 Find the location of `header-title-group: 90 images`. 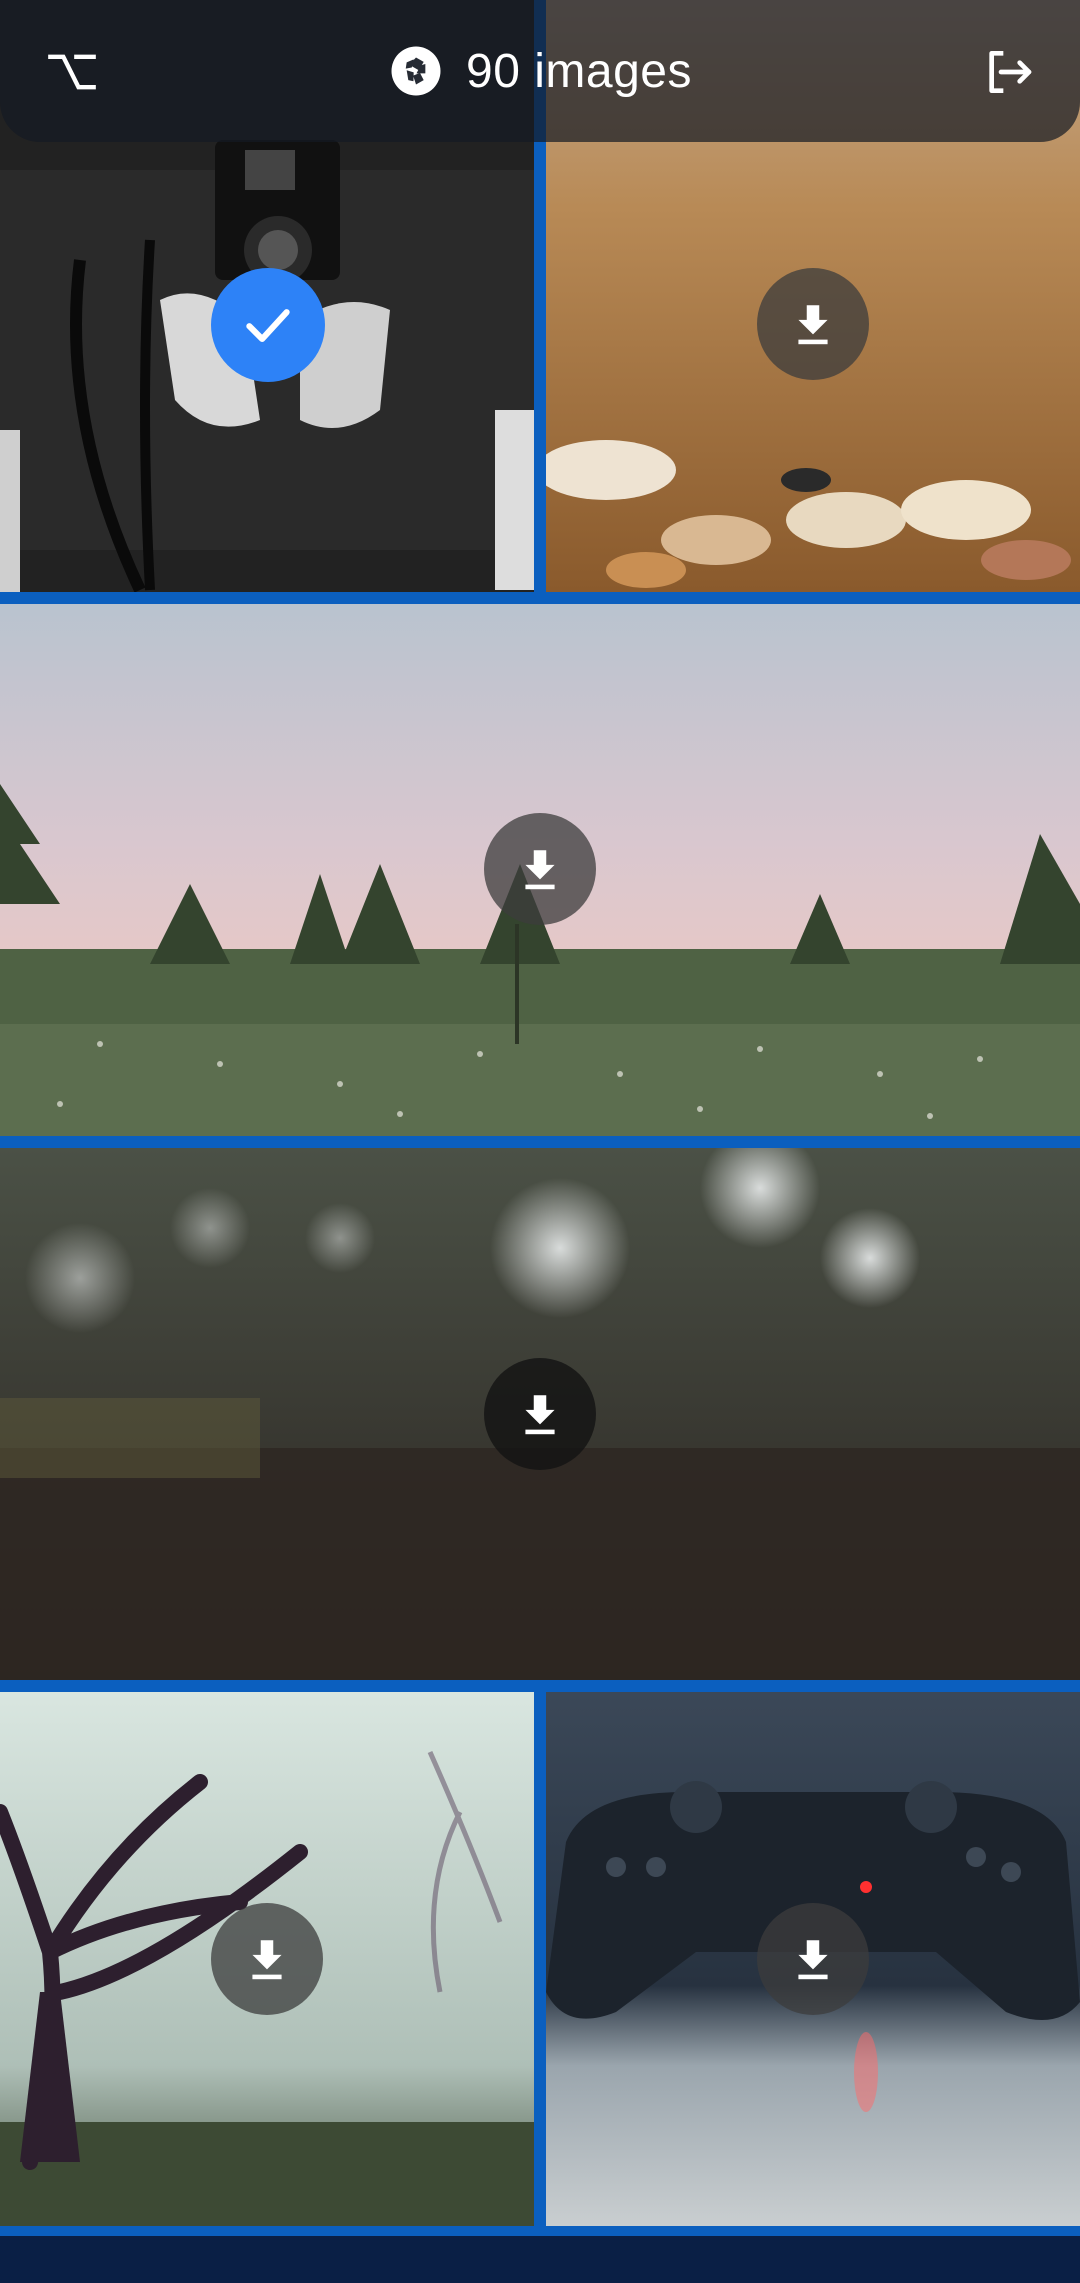

header-title-group: 90 images is located at coordinates (540, 71).